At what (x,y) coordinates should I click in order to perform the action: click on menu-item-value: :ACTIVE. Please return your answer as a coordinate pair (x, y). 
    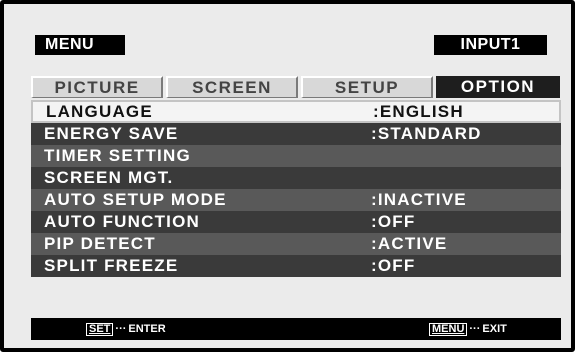
    Looking at the image, I should click on (409, 243).